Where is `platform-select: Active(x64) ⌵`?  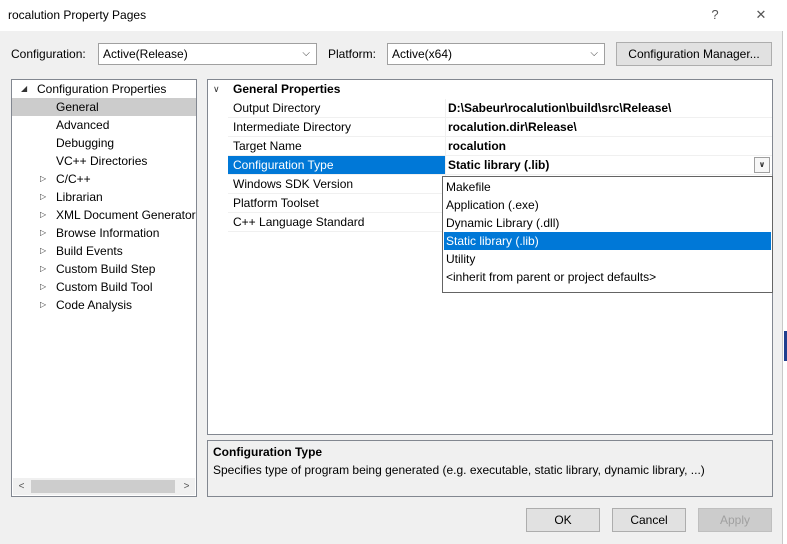 platform-select: Active(x64) ⌵ is located at coordinates (496, 54).